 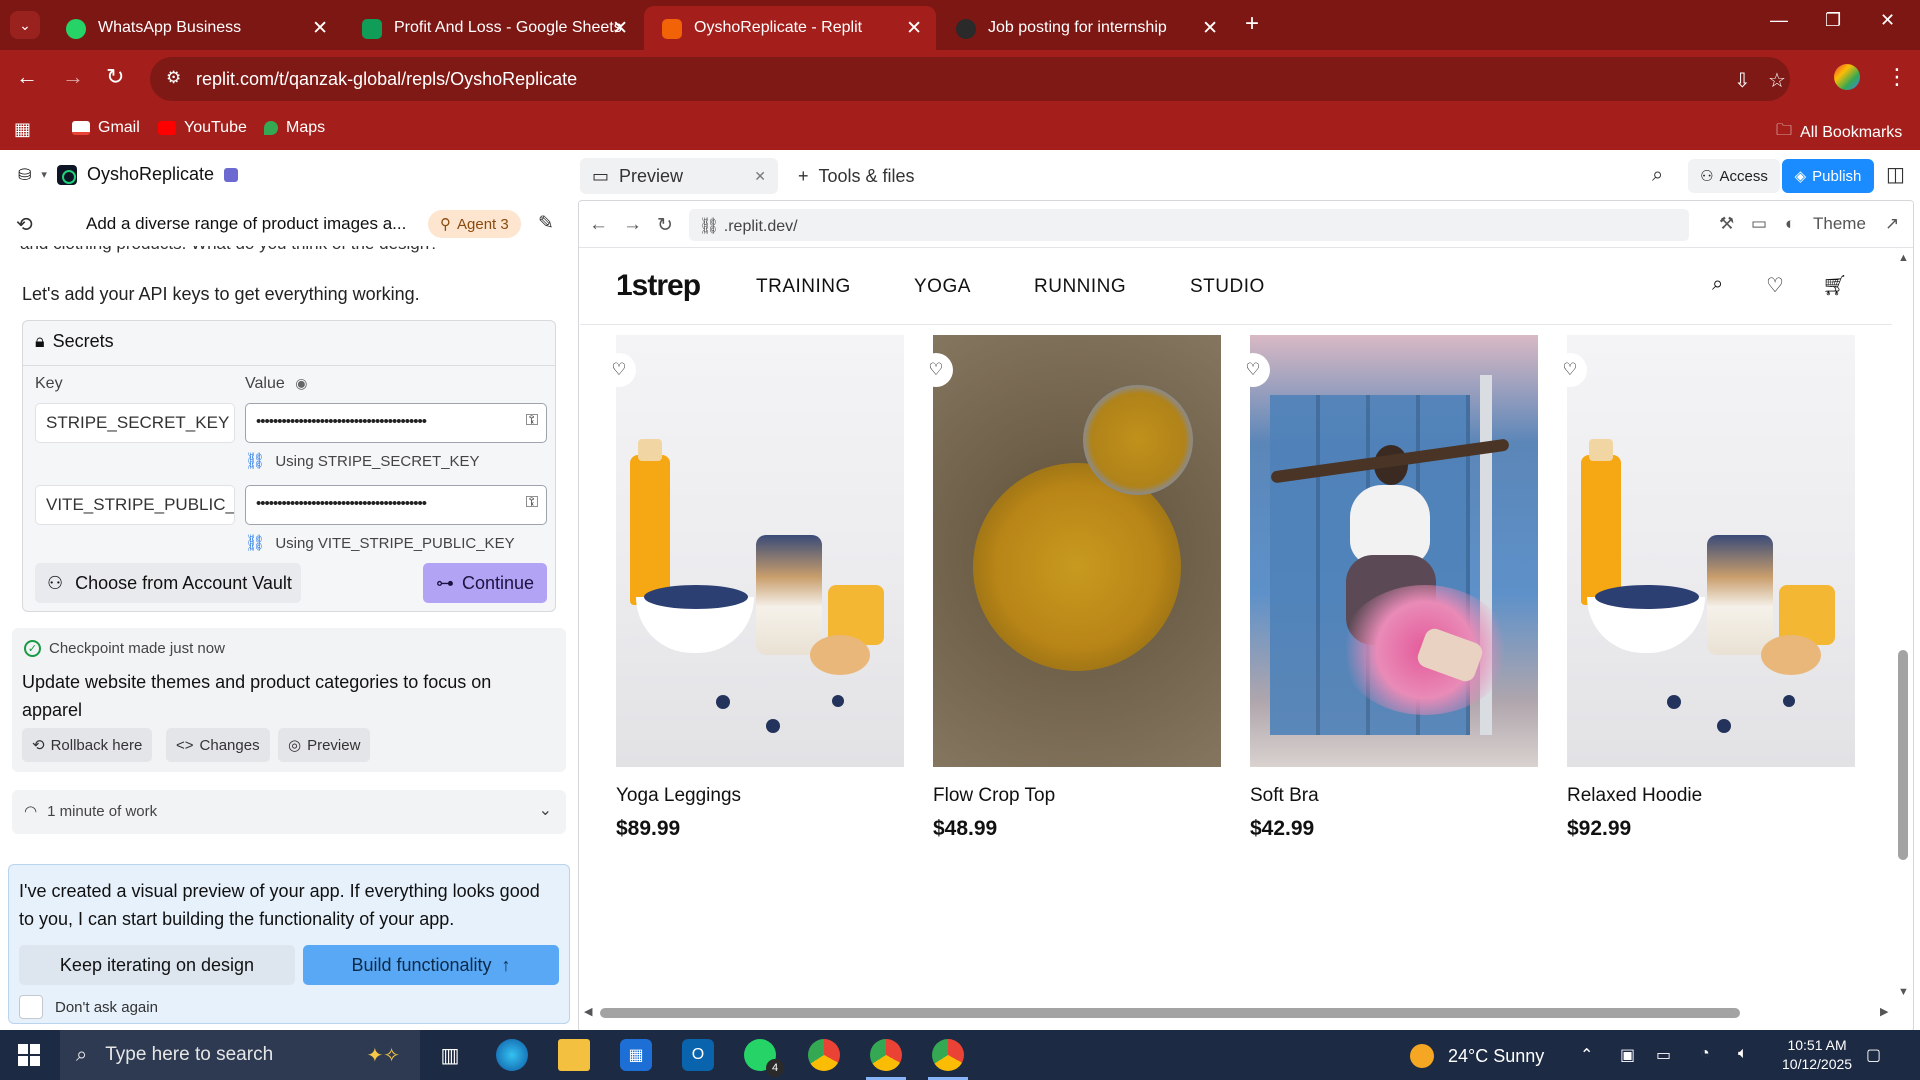 What do you see at coordinates (1873, 1055) in the screenshot?
I see `notifications-icon: ▢` at bounding box center [1873, 1055].